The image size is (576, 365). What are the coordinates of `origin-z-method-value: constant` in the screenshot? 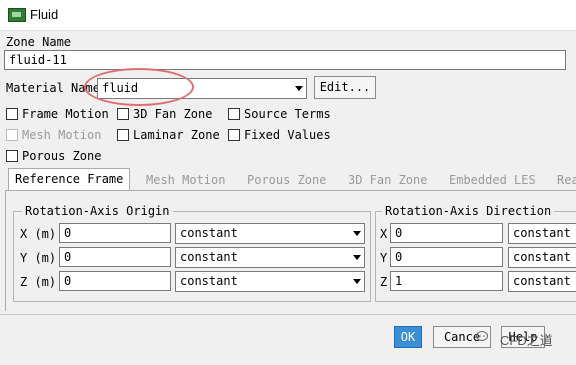 It's located at (209, 281).